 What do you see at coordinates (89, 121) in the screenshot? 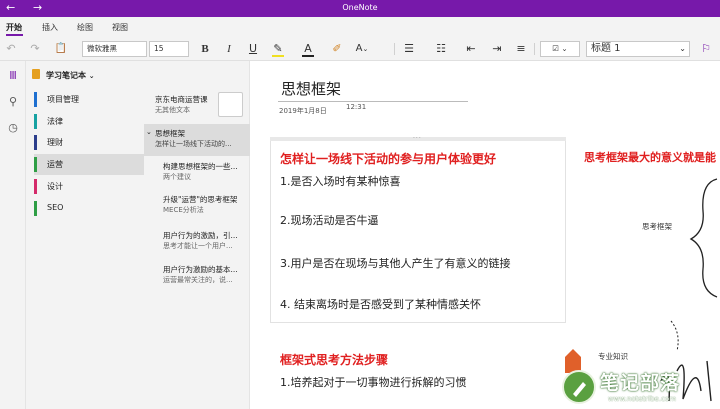
I see `section-item: 法律` at bounding box center [89, 121].